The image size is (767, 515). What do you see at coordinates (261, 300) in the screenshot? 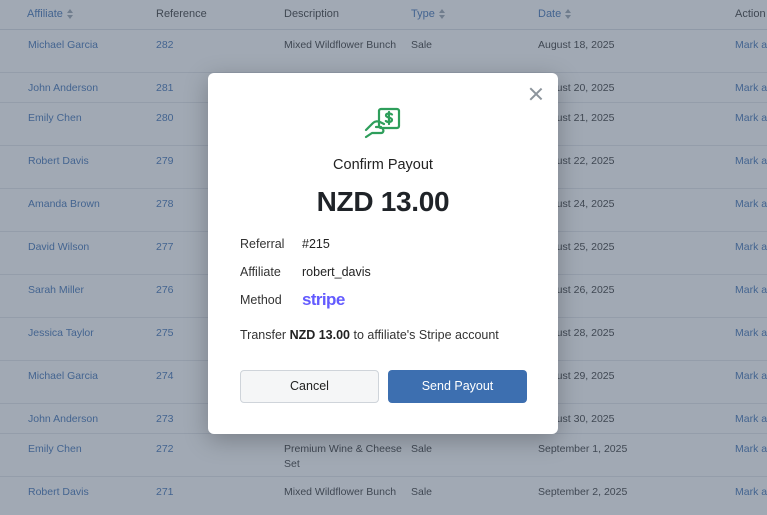
I see `method-label: Method` at bounding box center [261, 300].